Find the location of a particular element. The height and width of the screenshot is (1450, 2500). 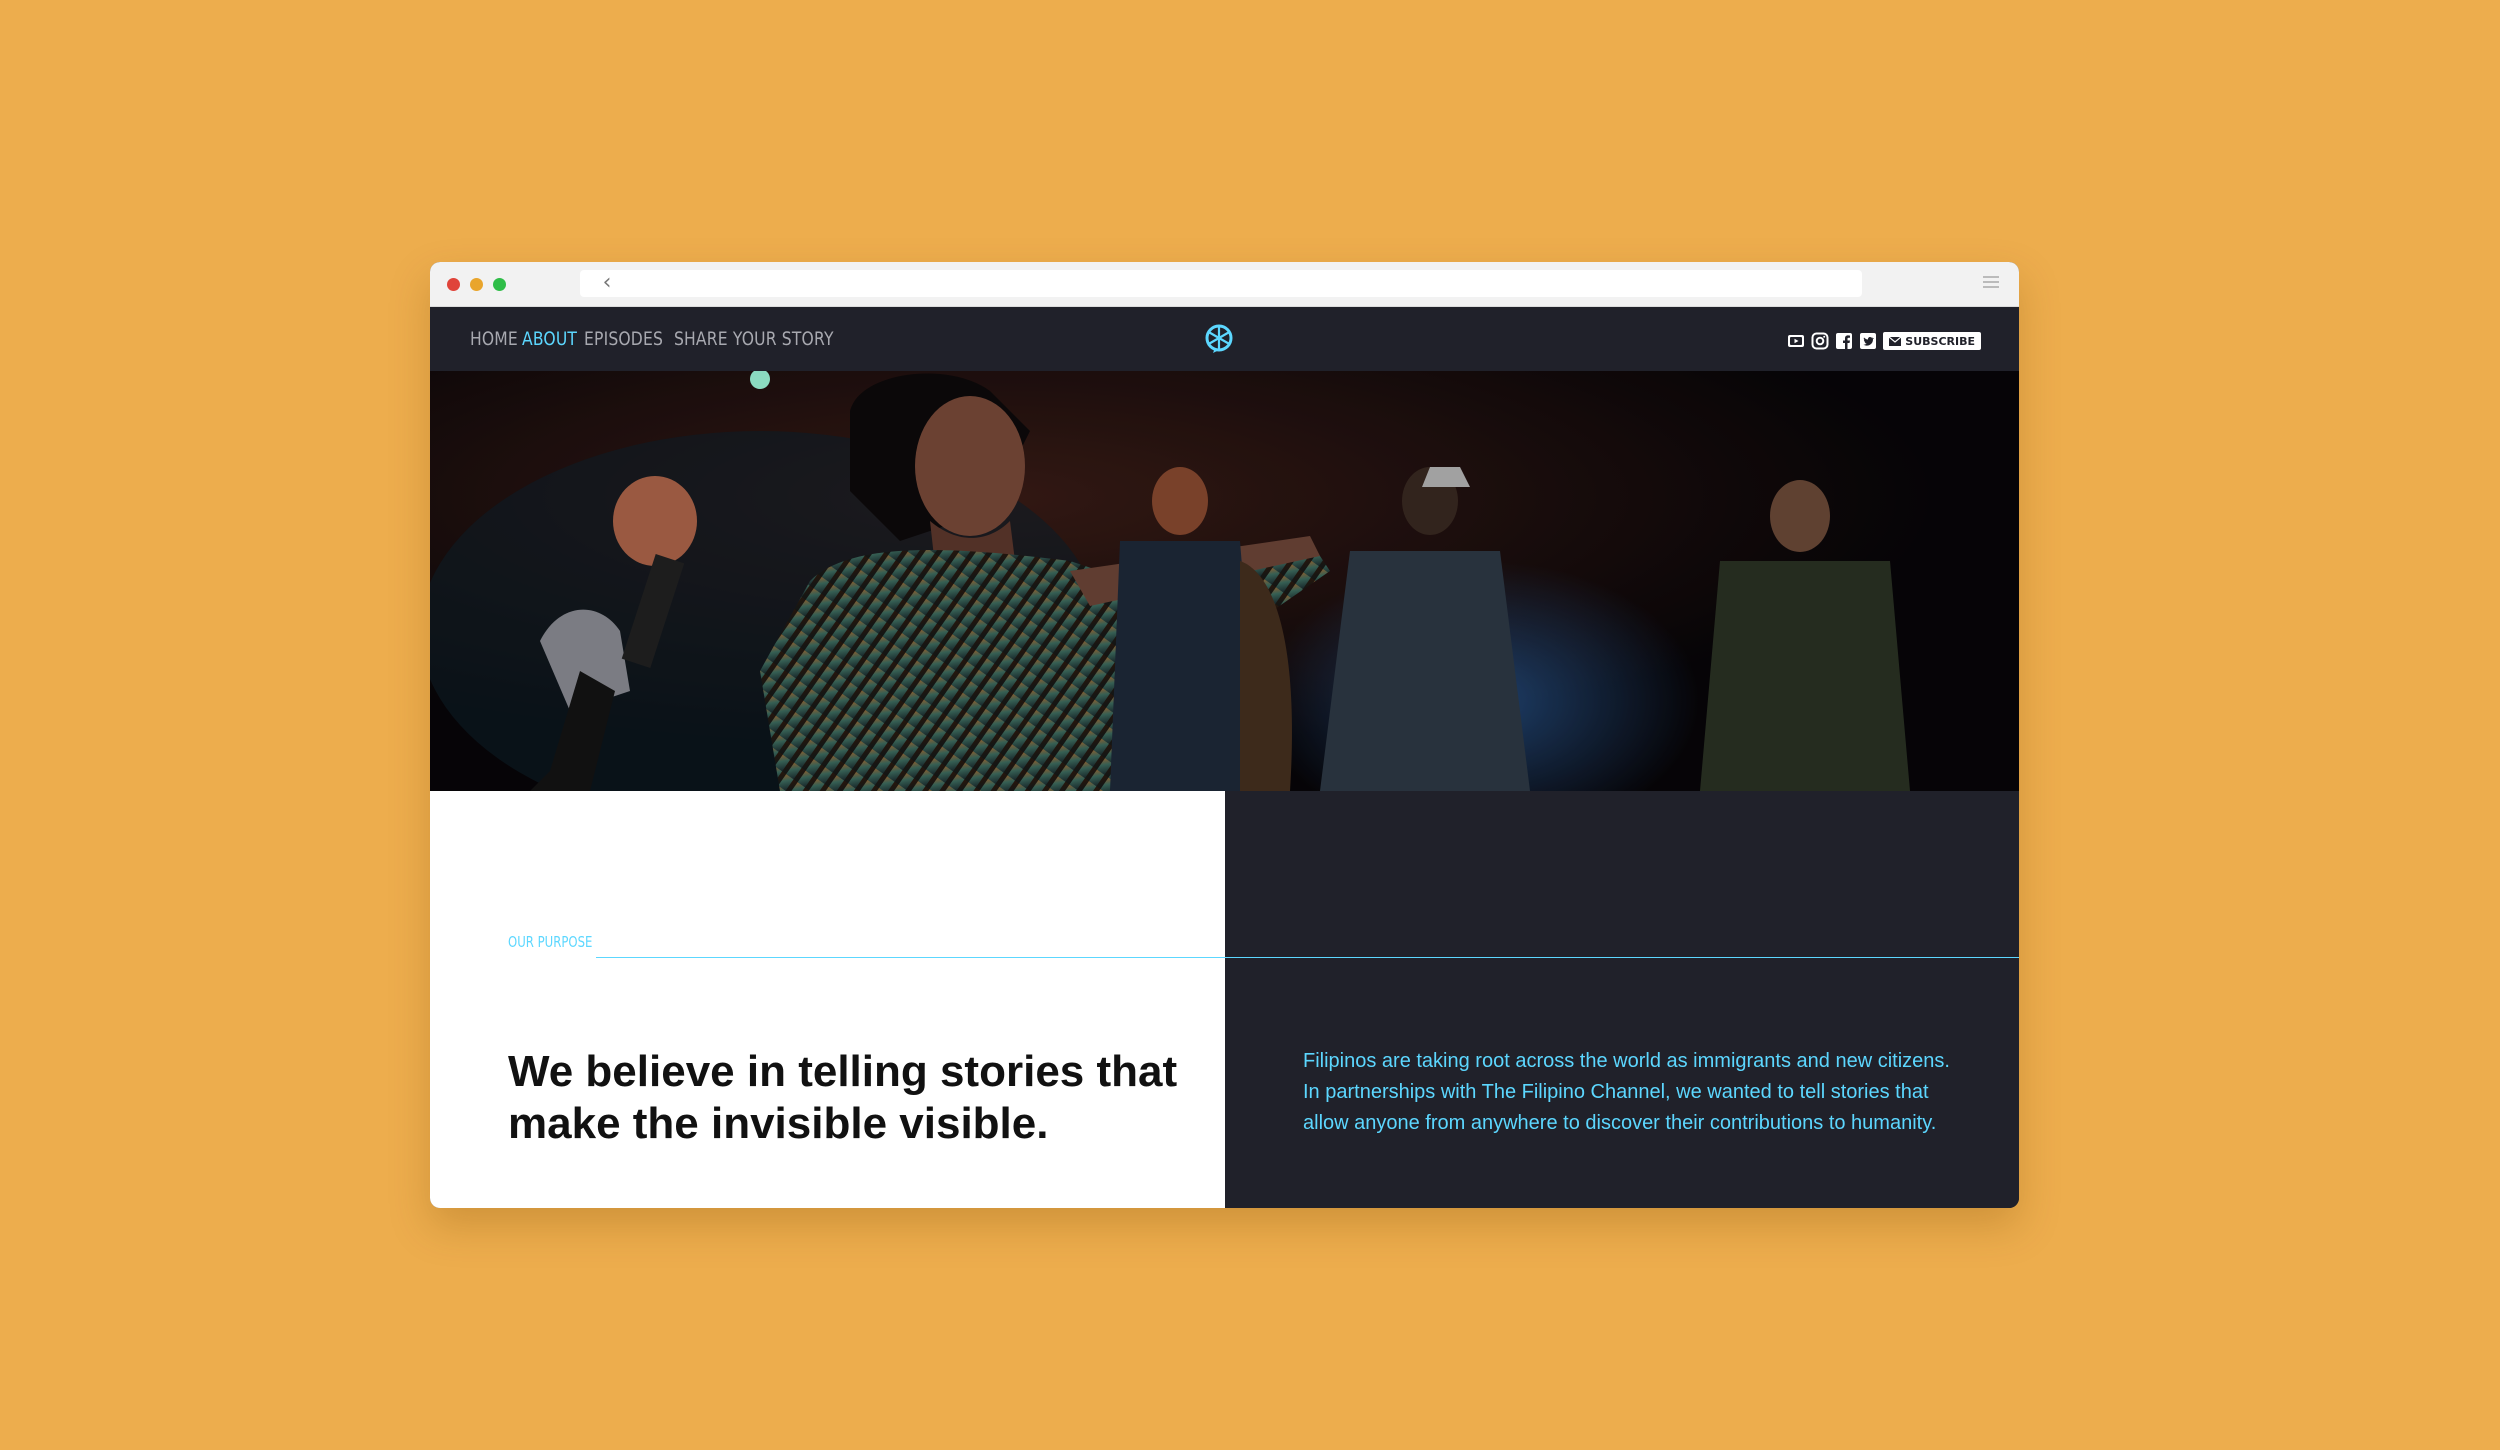

instagram-icon is located at coordinates (1820, 341).